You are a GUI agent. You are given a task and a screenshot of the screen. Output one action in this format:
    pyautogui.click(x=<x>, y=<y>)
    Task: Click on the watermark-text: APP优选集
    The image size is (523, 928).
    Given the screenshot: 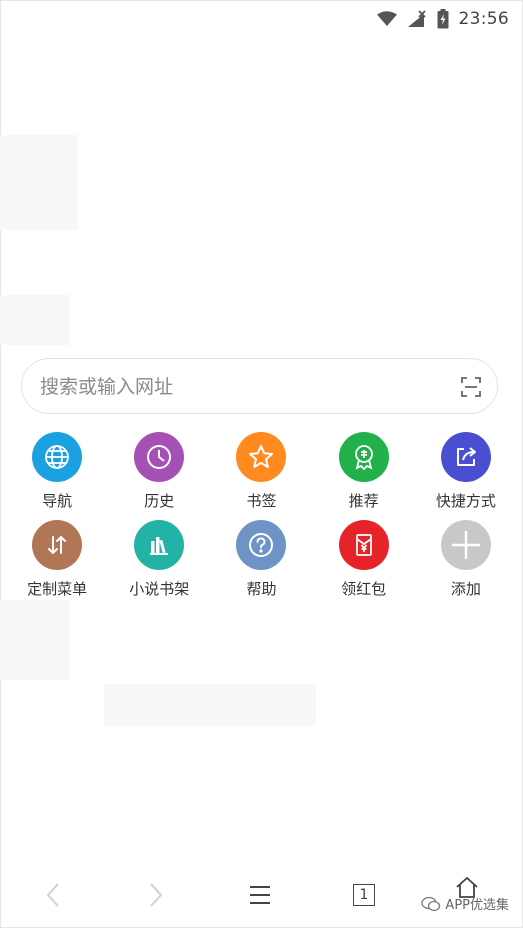 What is the action you would take?
    pyautogui.click(x=477, y=905)
    